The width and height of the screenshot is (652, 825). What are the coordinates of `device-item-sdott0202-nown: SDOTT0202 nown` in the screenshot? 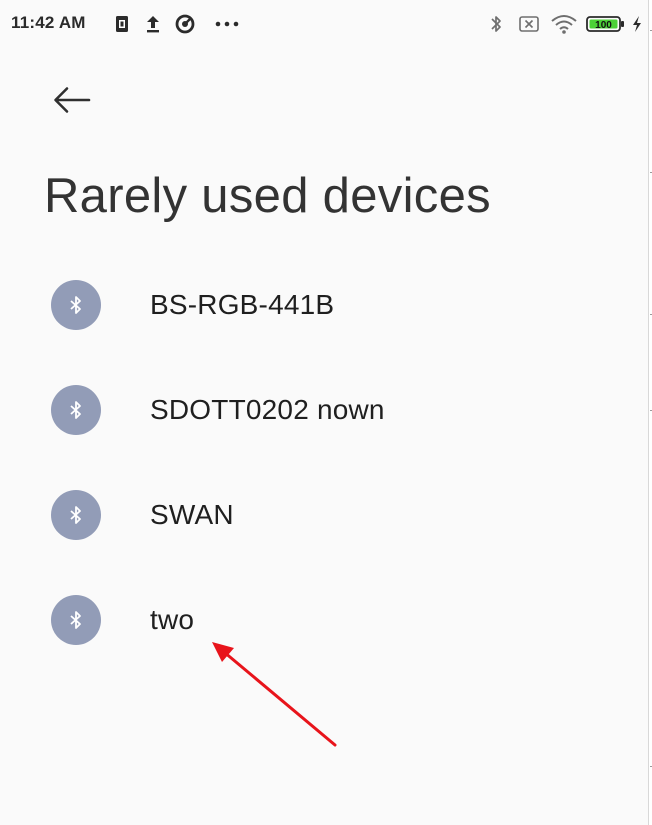 It's located at (324, 409).